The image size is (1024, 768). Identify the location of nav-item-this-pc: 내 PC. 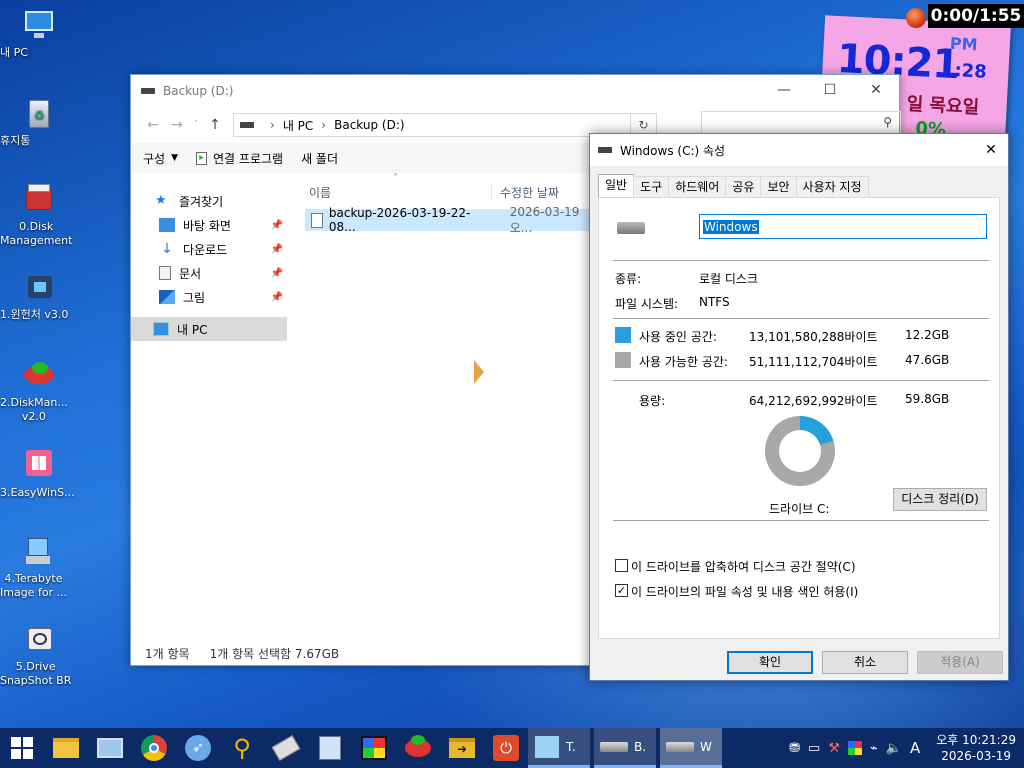
(209, 329).